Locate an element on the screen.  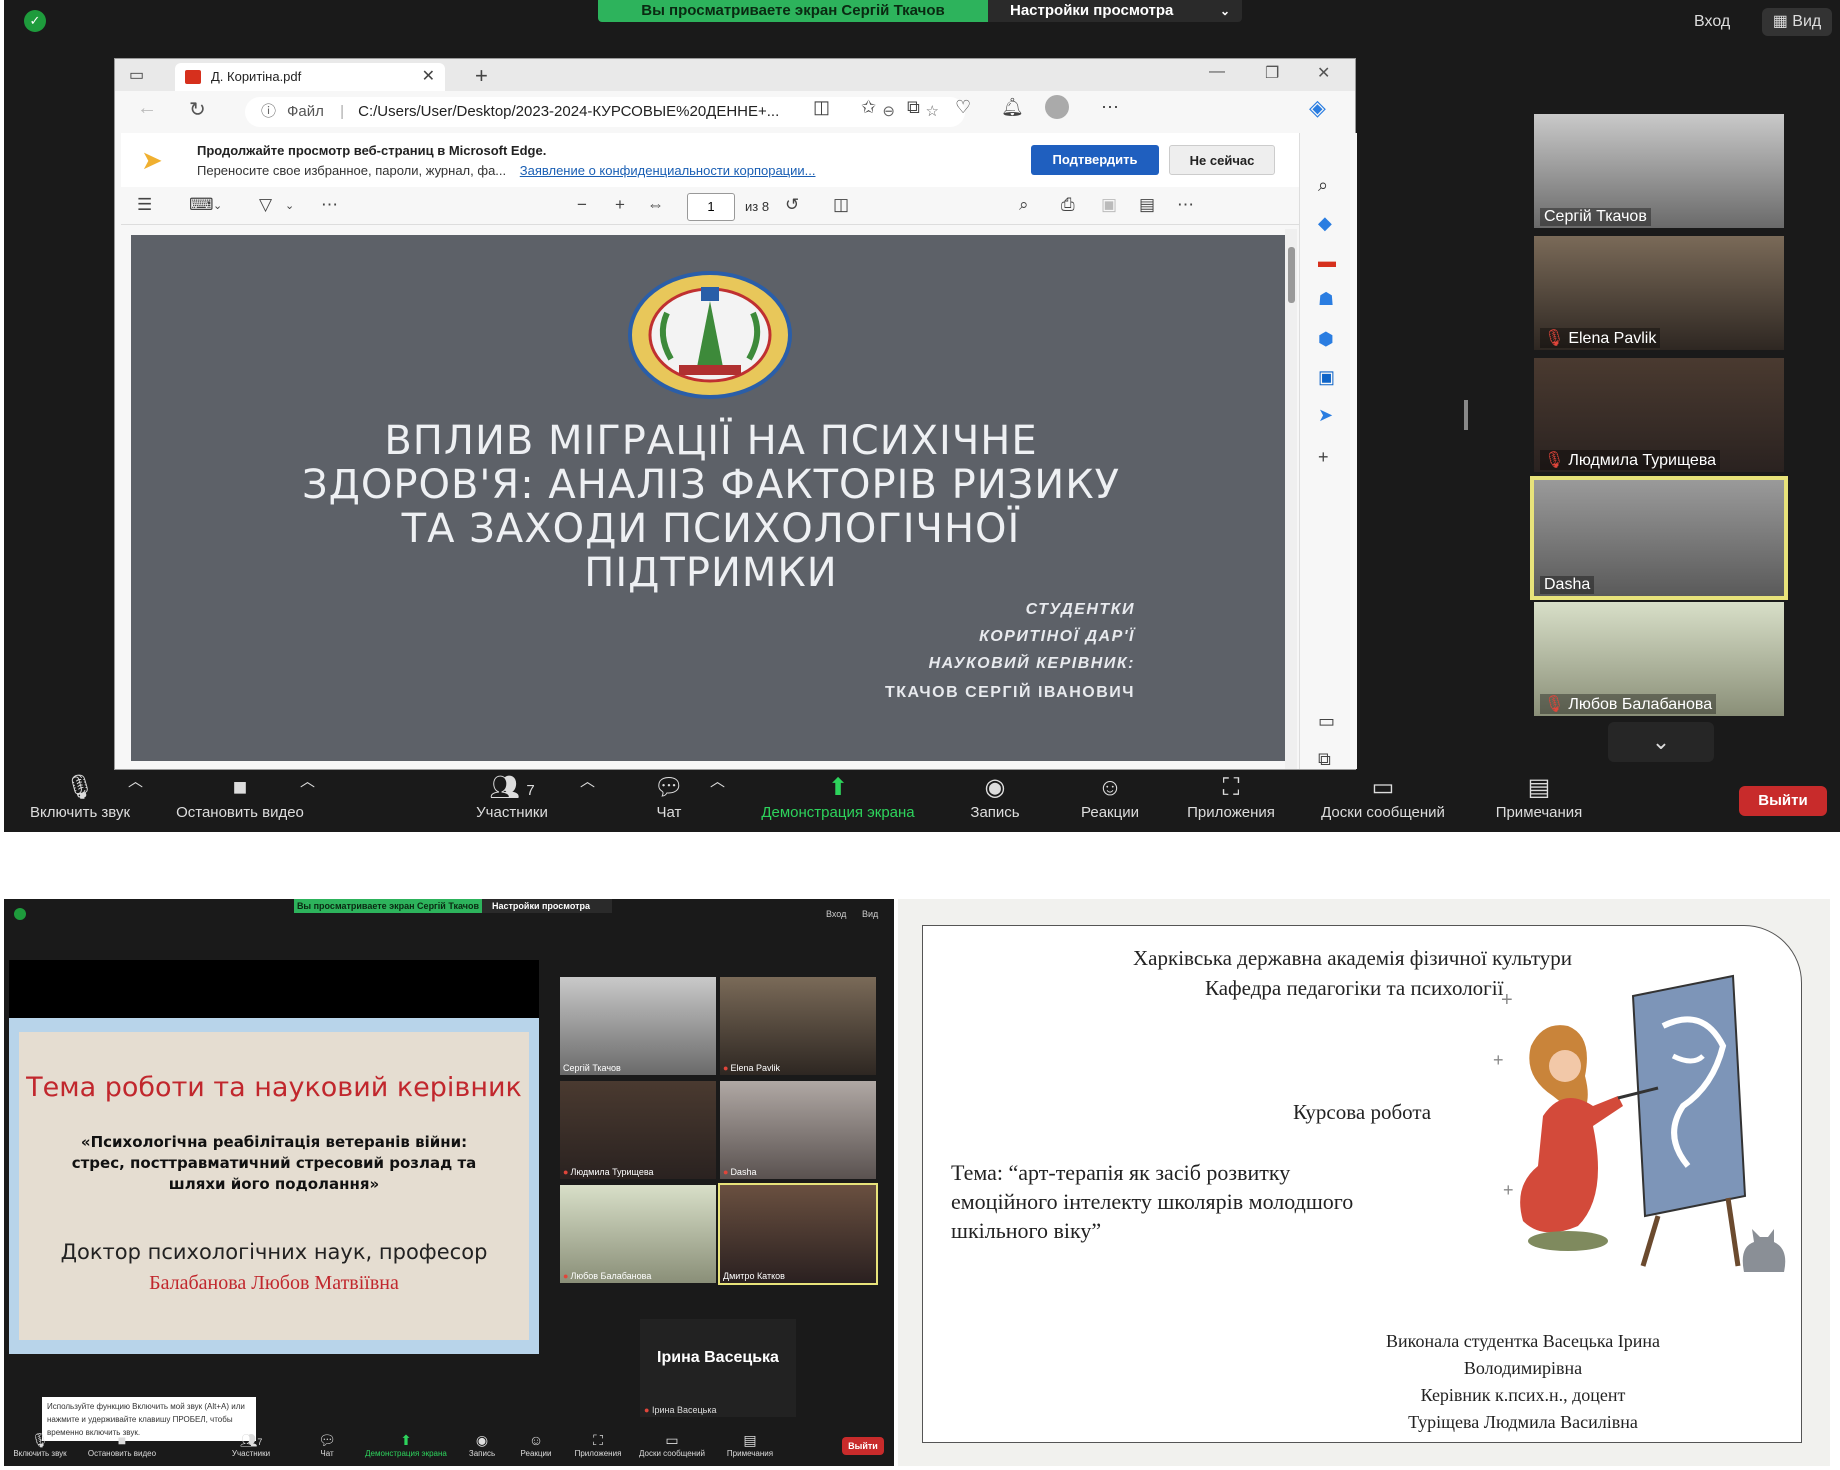
participant-tile: 🎙︎ Любов Балабанова is located at coordinates (1659, 659).